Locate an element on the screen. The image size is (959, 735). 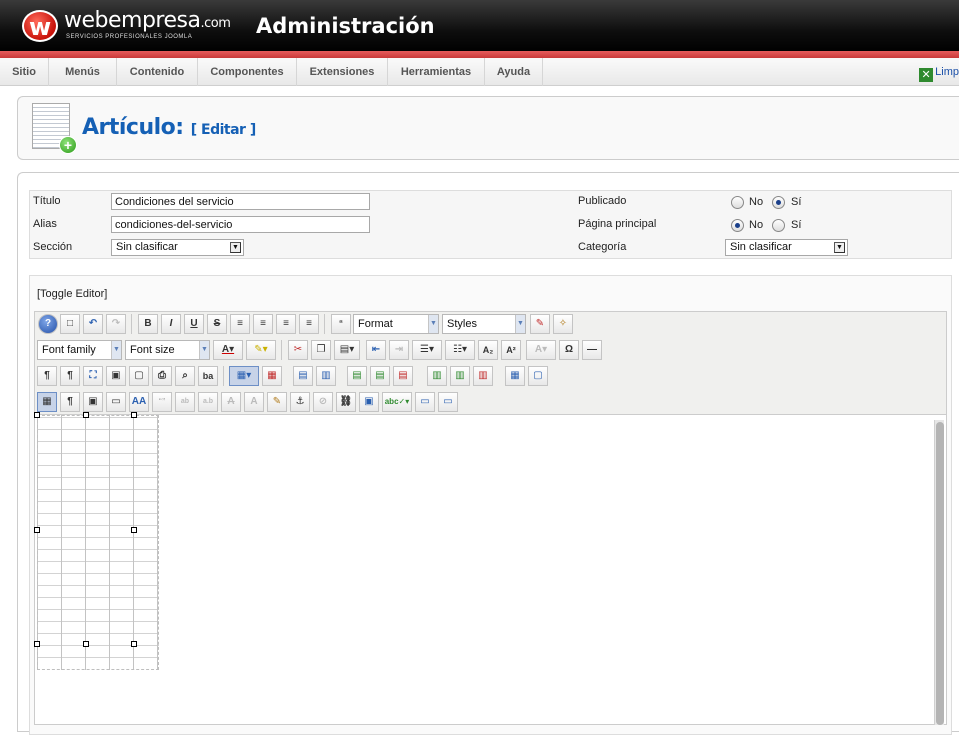
highlight-color-icon: ✎▾ is located at coordinates (261, 350).